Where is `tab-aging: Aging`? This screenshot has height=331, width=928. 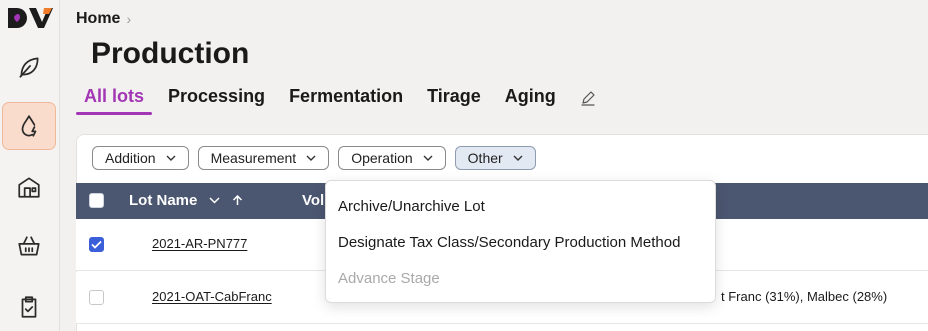 tab-aging: Aging is located at coordinates (530, 100).